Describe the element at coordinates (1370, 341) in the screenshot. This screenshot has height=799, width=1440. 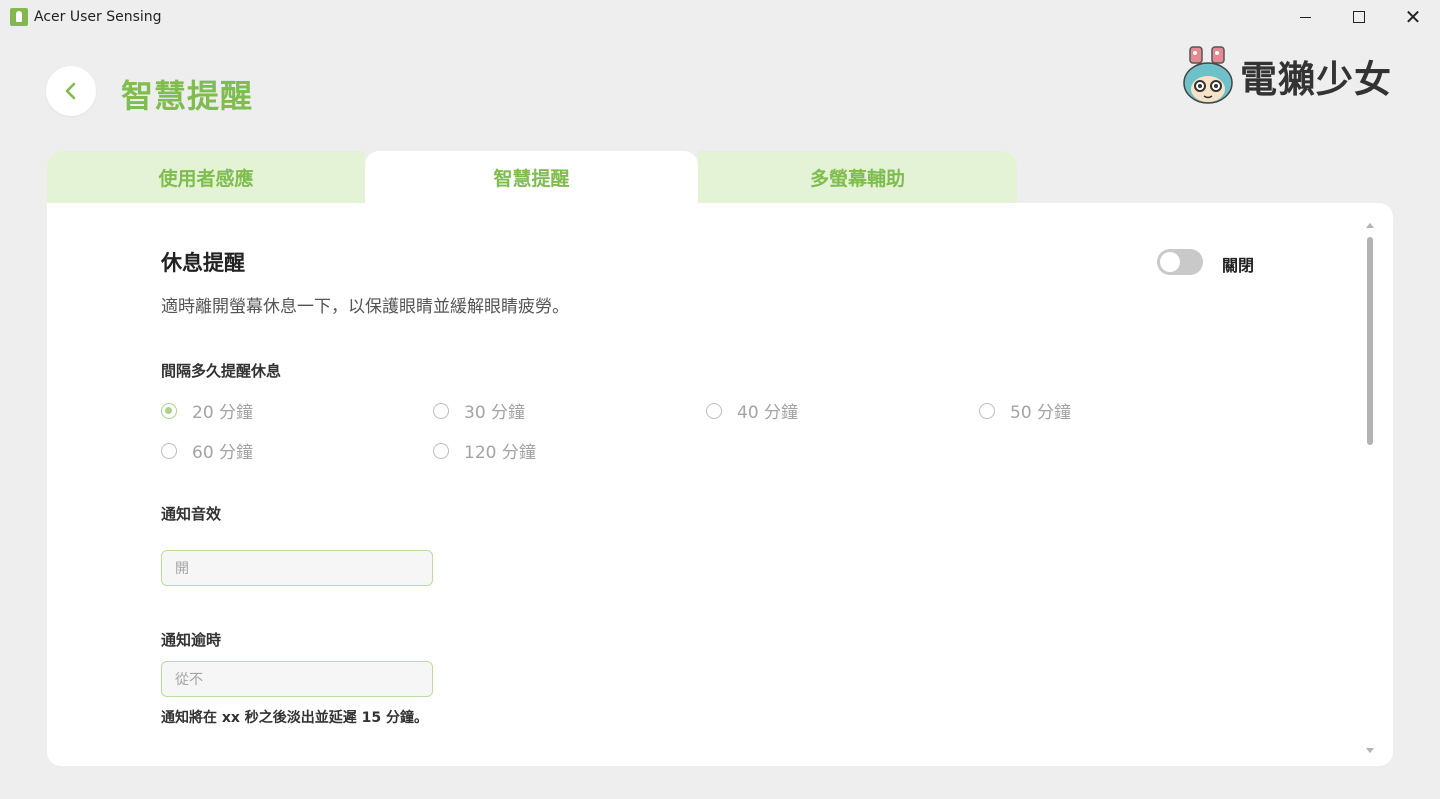
I see `scroll-thumb` at that location.